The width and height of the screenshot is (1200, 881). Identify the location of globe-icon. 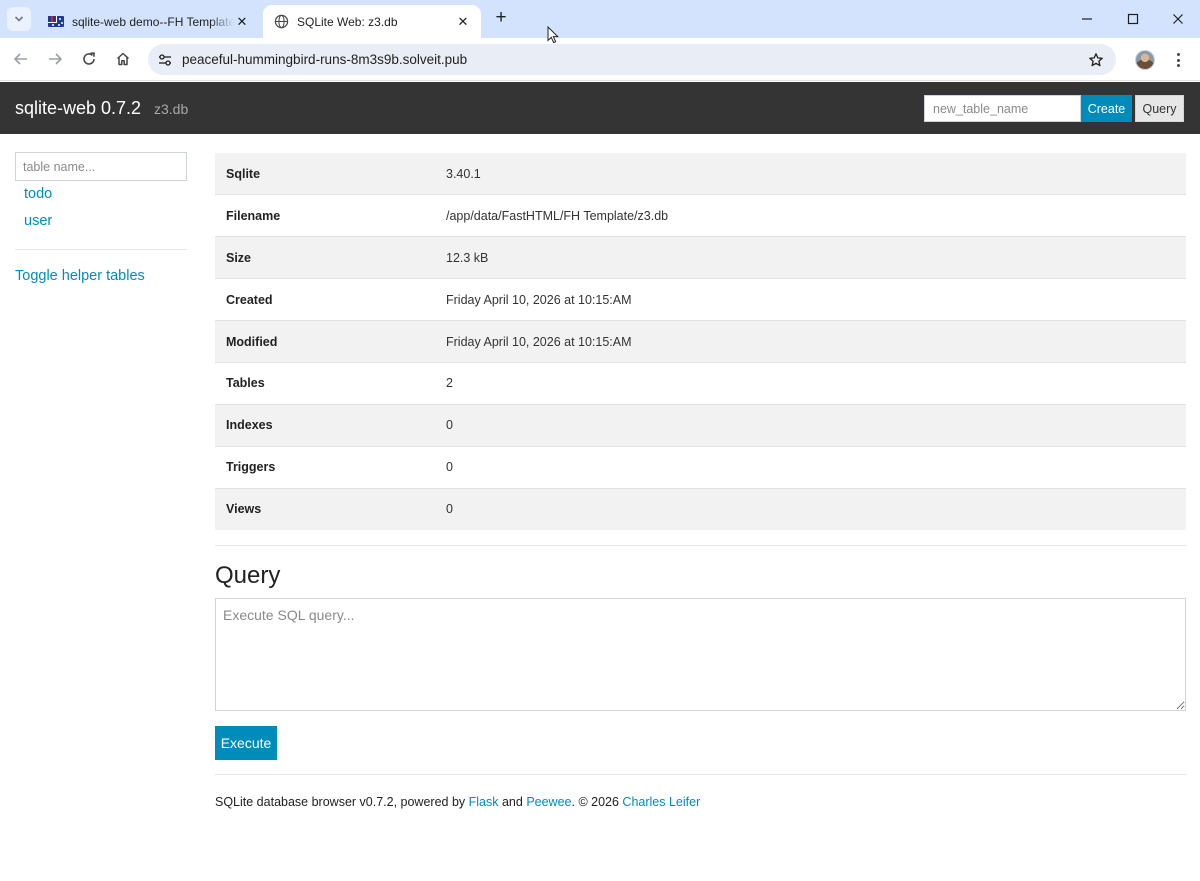
(281, 22).